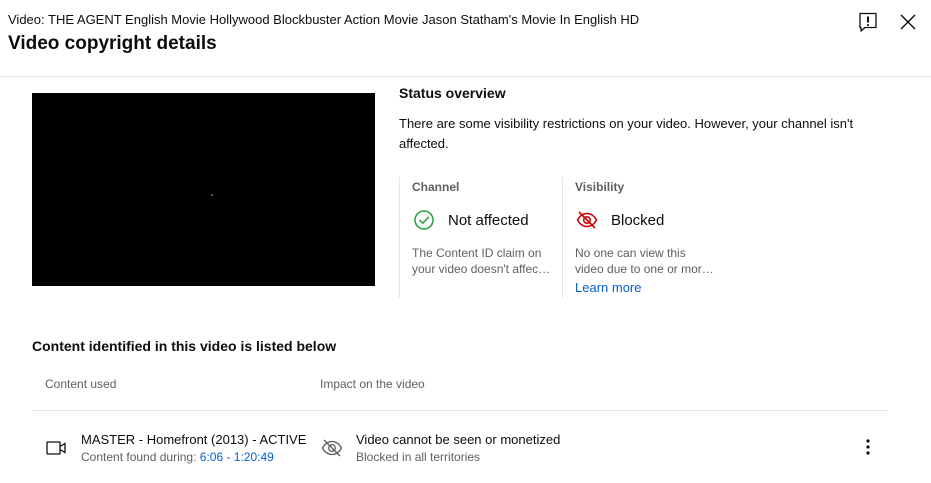 This screenshot has height=483, width=931. I want to click on feedback-icon, so click(868, 22).